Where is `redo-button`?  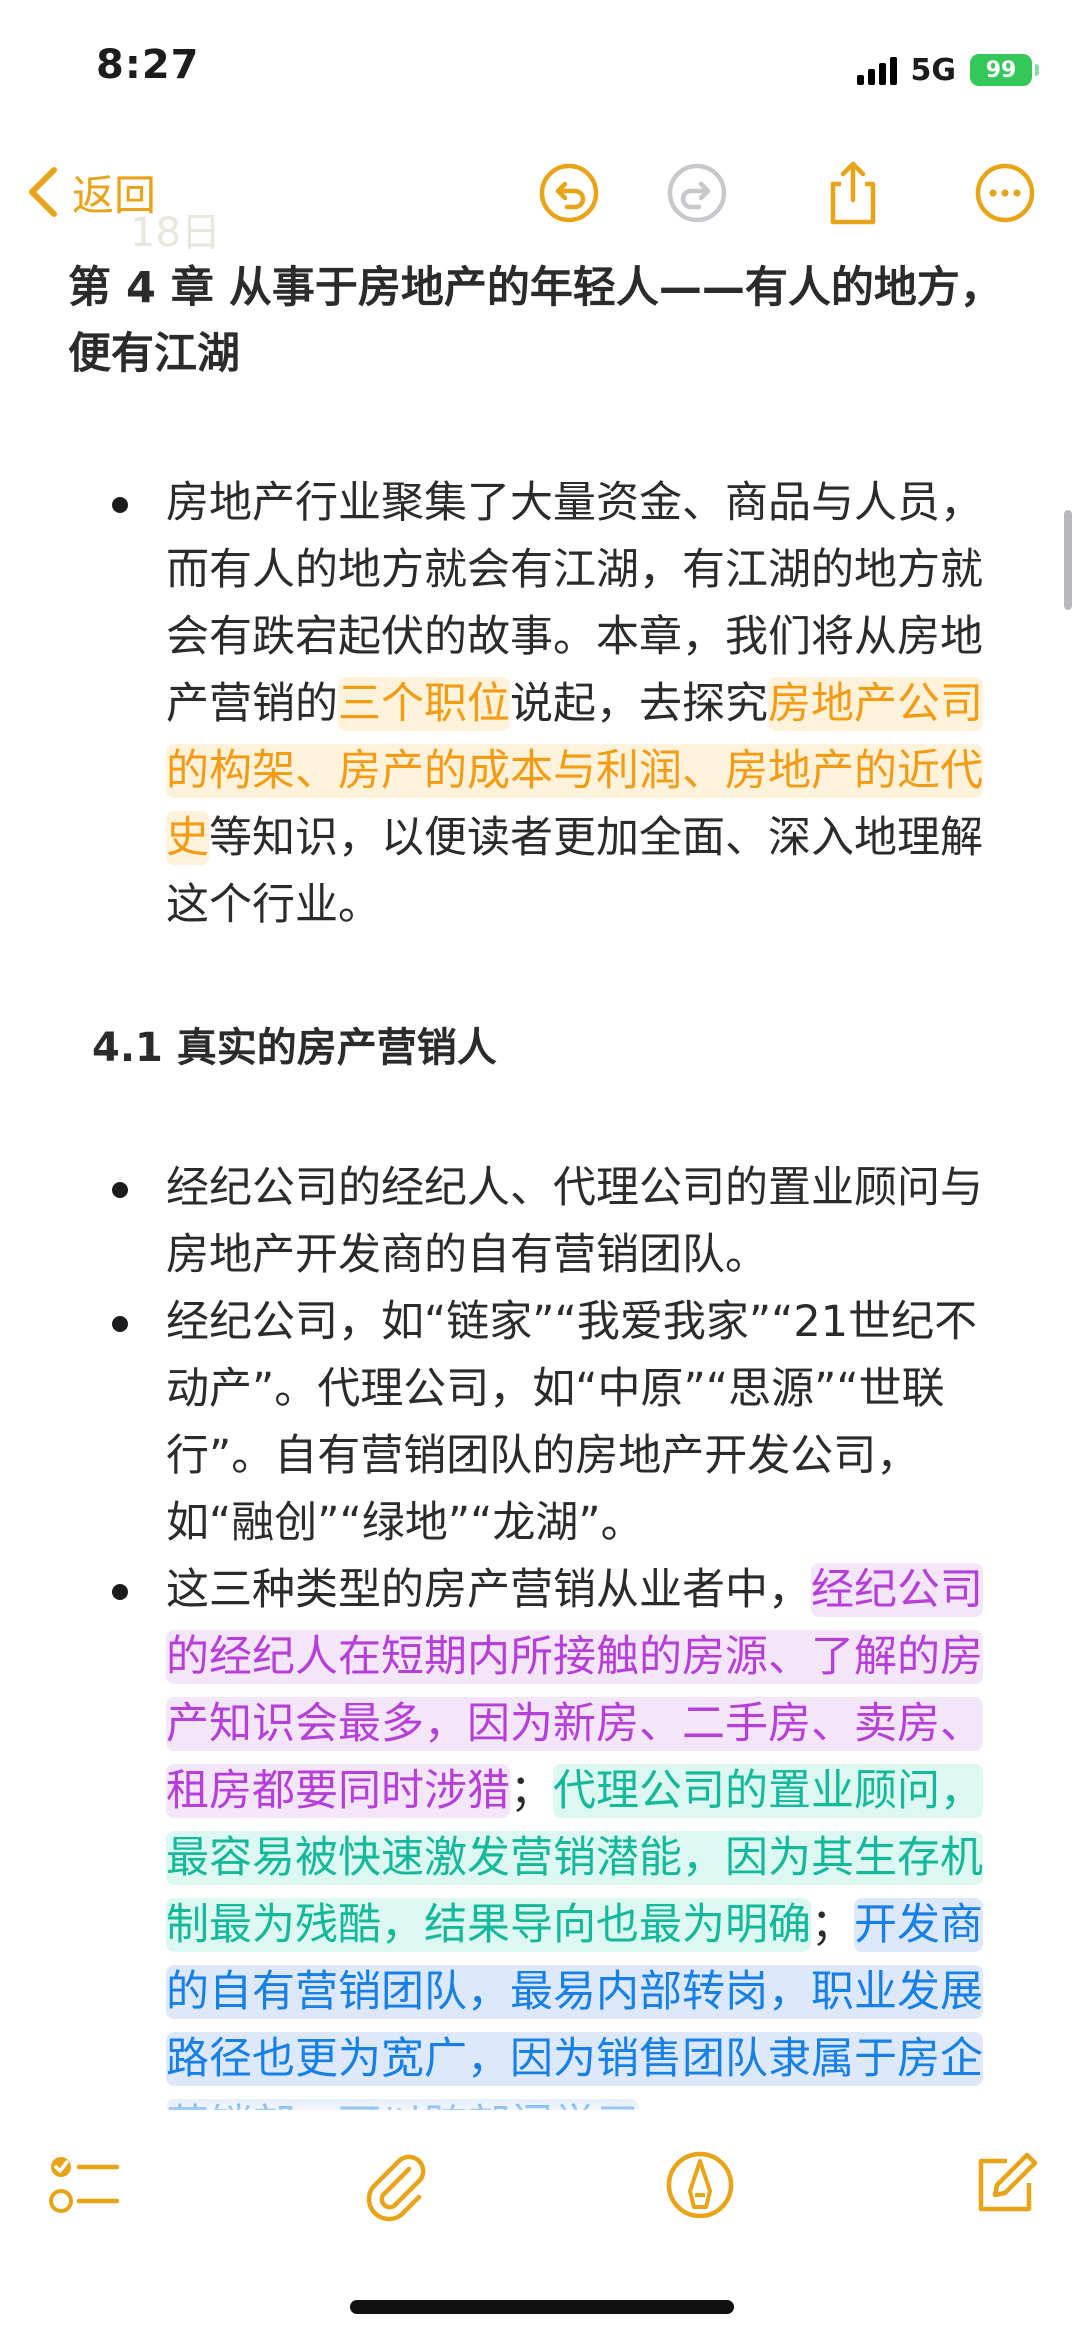
redo-button is located at coordinates (697, 193).